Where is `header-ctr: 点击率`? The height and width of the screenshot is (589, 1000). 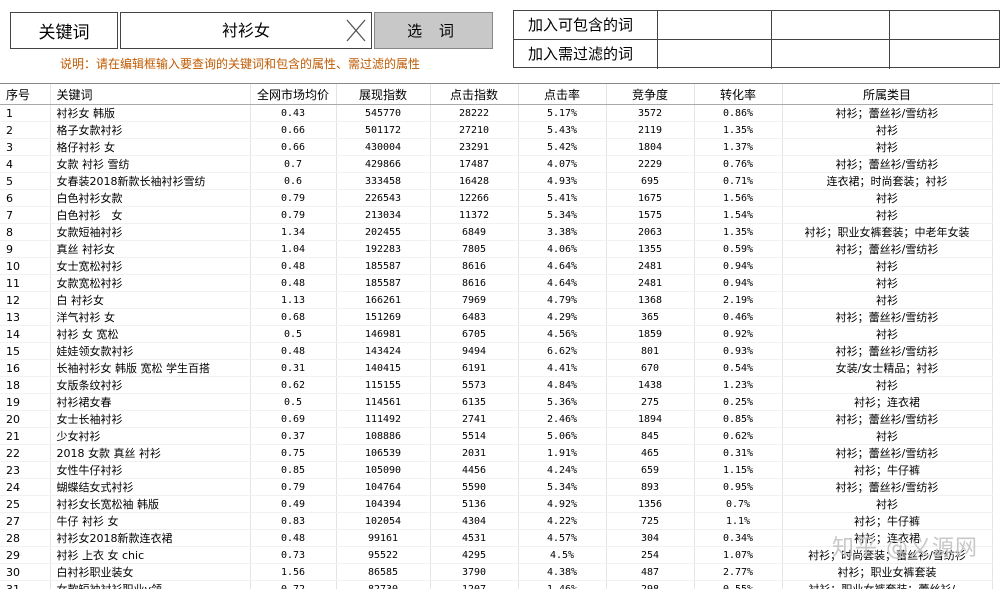 header-ctr: 点击率 is located at coordinates (562, 94).